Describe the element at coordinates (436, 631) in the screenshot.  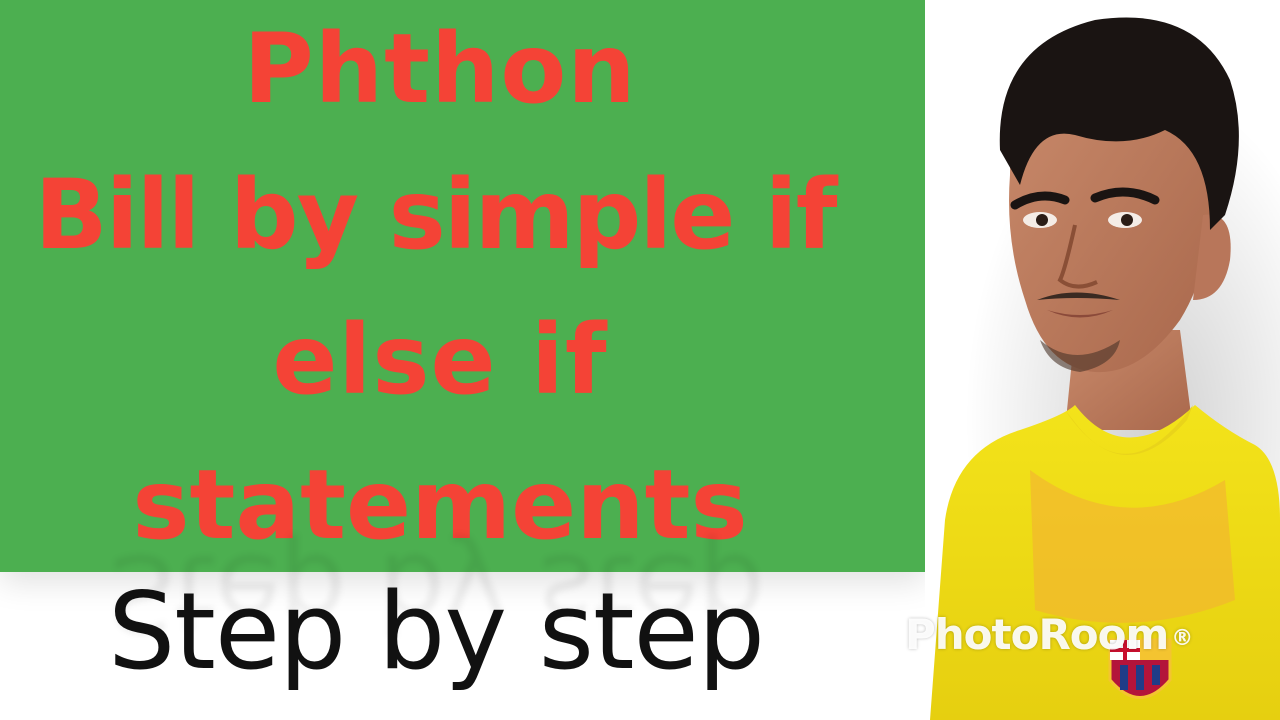
I see `subtitle: Step by step` at that location.